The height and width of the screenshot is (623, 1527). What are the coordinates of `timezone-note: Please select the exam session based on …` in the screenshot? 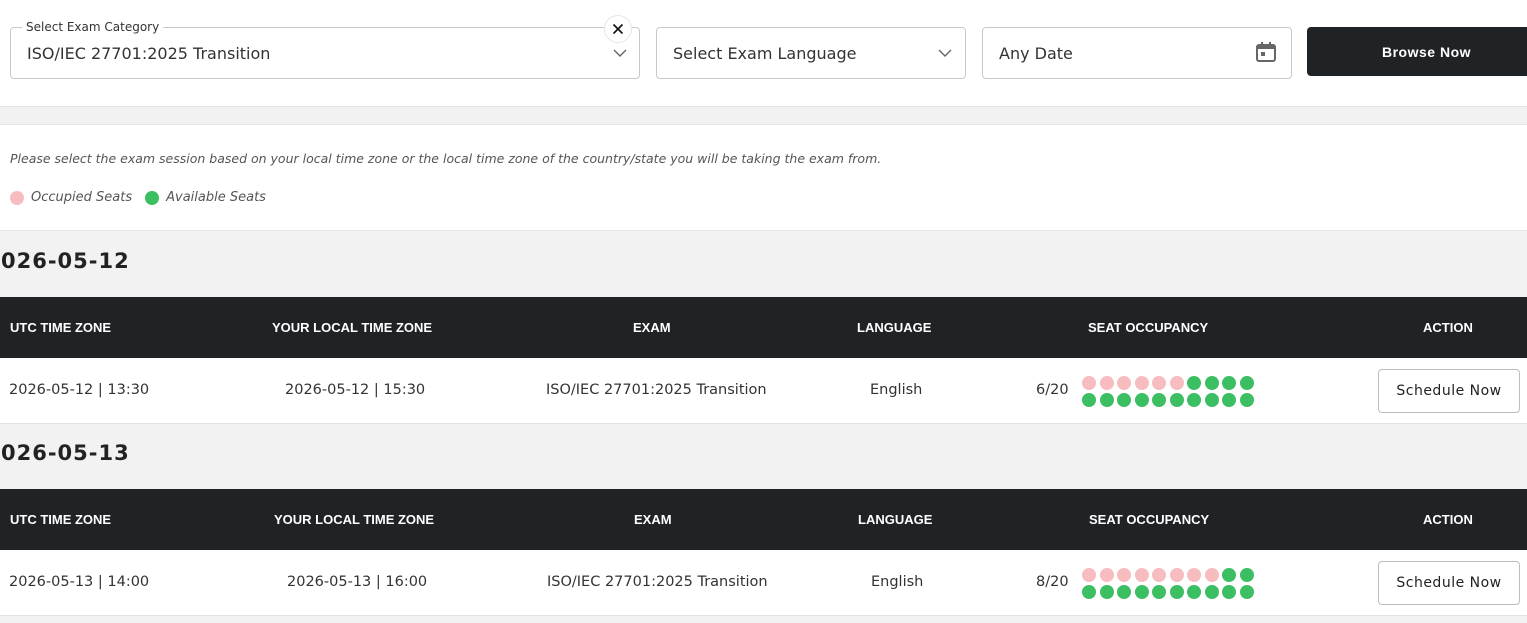 It's located at (446, 158).